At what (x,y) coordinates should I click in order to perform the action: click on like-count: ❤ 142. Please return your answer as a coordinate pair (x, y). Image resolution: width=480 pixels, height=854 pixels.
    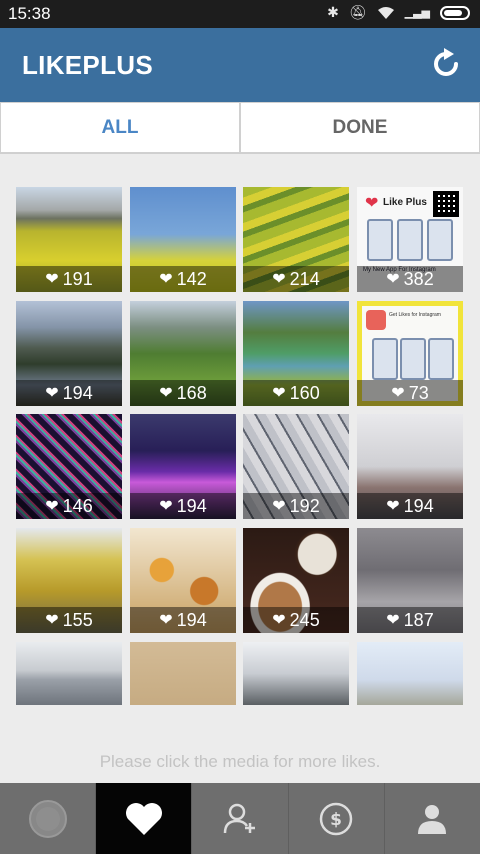
    Looking at the image, I should click on (183, 279).